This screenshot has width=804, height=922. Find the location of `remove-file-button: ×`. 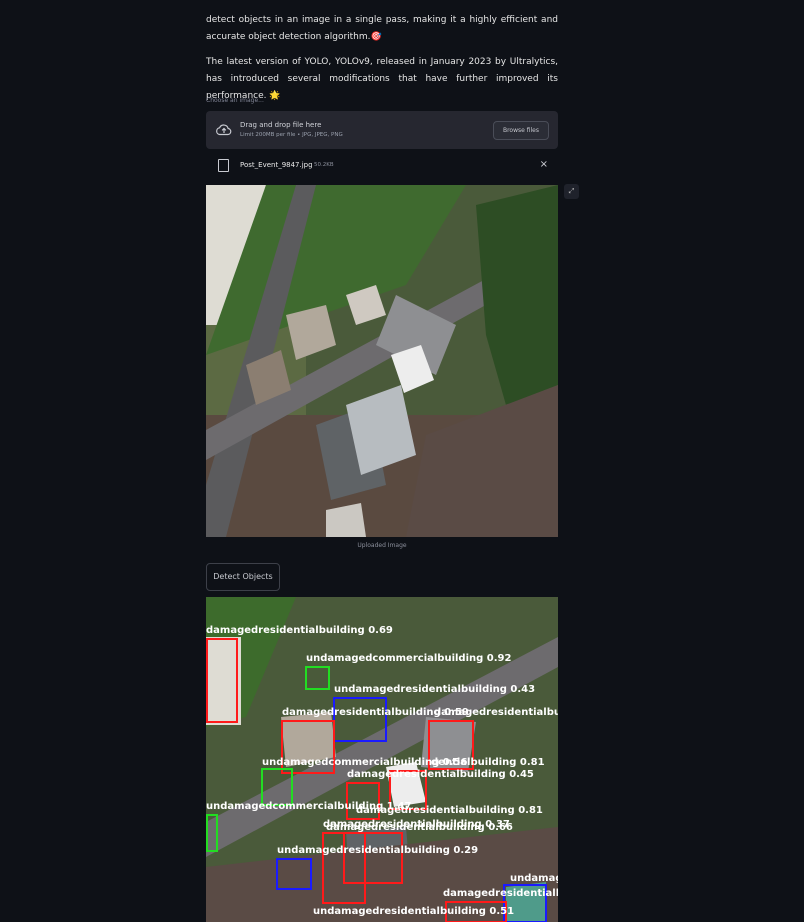

remove-file-button: × is located at coordinates (544, 164).